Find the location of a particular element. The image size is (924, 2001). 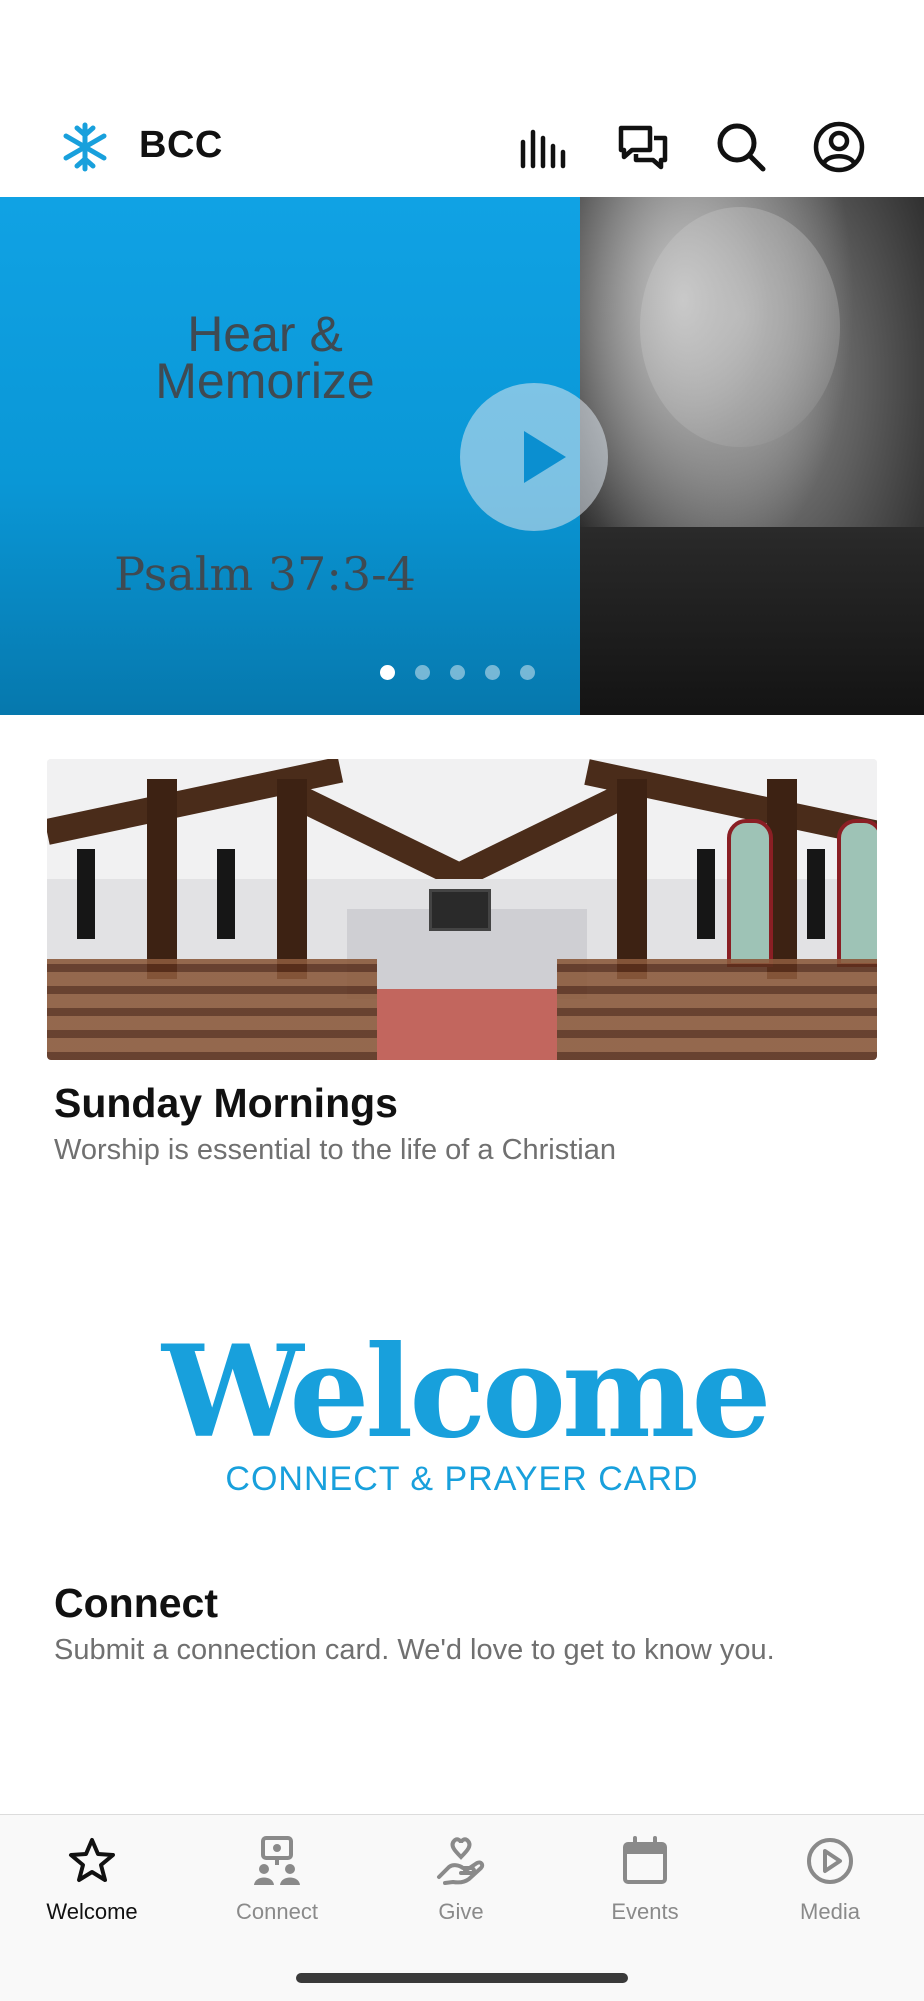

snowflake-logo-icon is located at coordinates (85, 147).